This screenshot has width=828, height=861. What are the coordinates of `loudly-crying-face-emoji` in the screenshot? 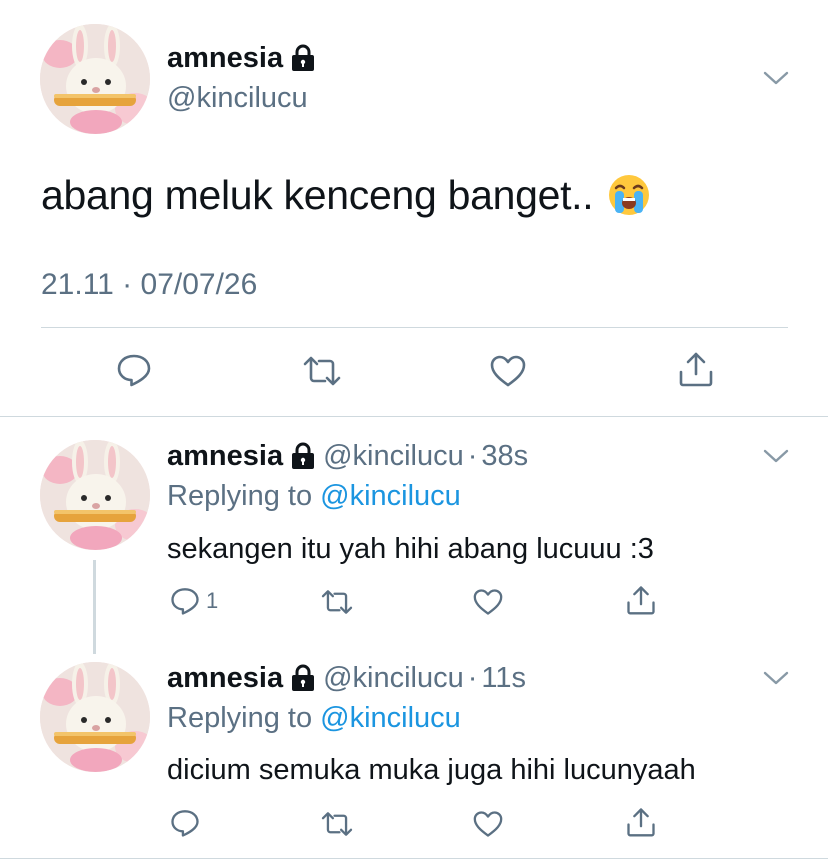 It's located at (629, 195).